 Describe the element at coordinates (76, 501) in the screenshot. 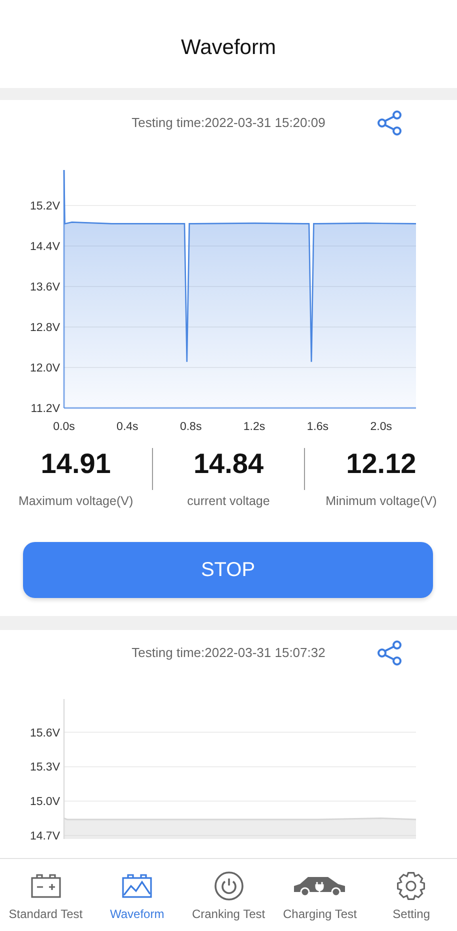

I see `voltage-label: Maximum voltage(V)` at that location.